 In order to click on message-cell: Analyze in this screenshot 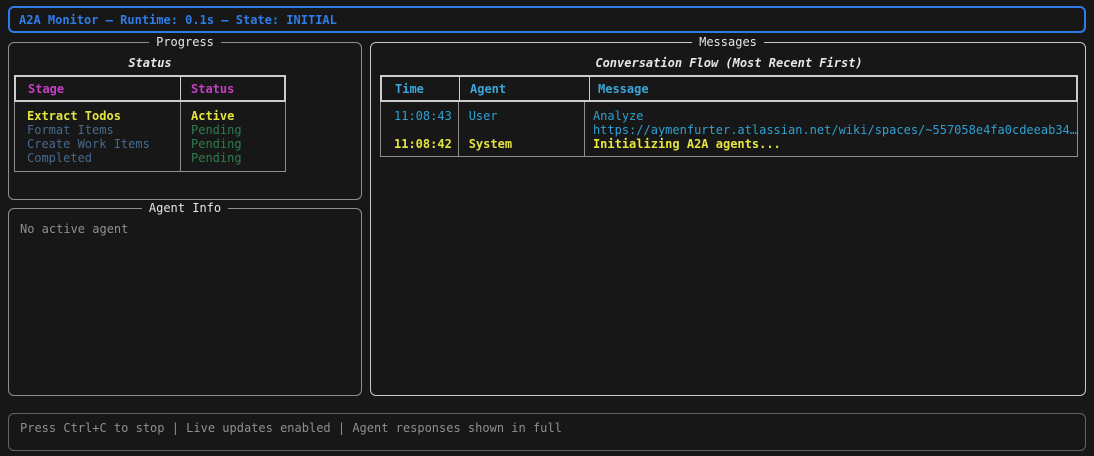, I will do `click(618, 116)`.